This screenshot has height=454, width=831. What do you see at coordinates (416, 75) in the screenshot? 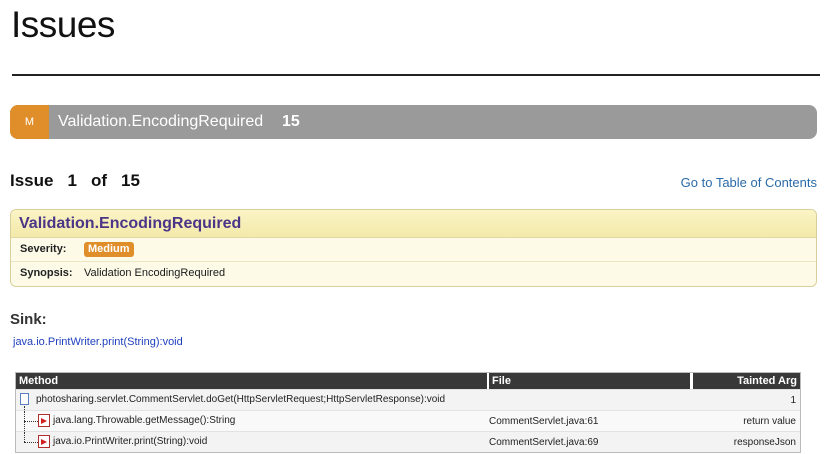
I see `title-divider` at bounding box center [416, 75].